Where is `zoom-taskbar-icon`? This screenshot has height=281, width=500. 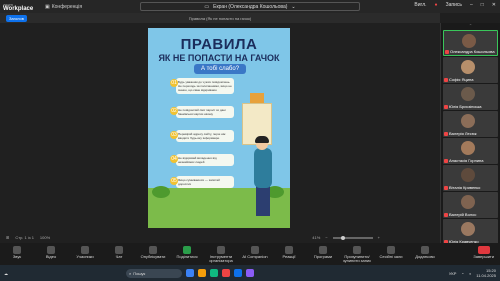
zoom-taskbar-icon is located at coordinates (238, 273).